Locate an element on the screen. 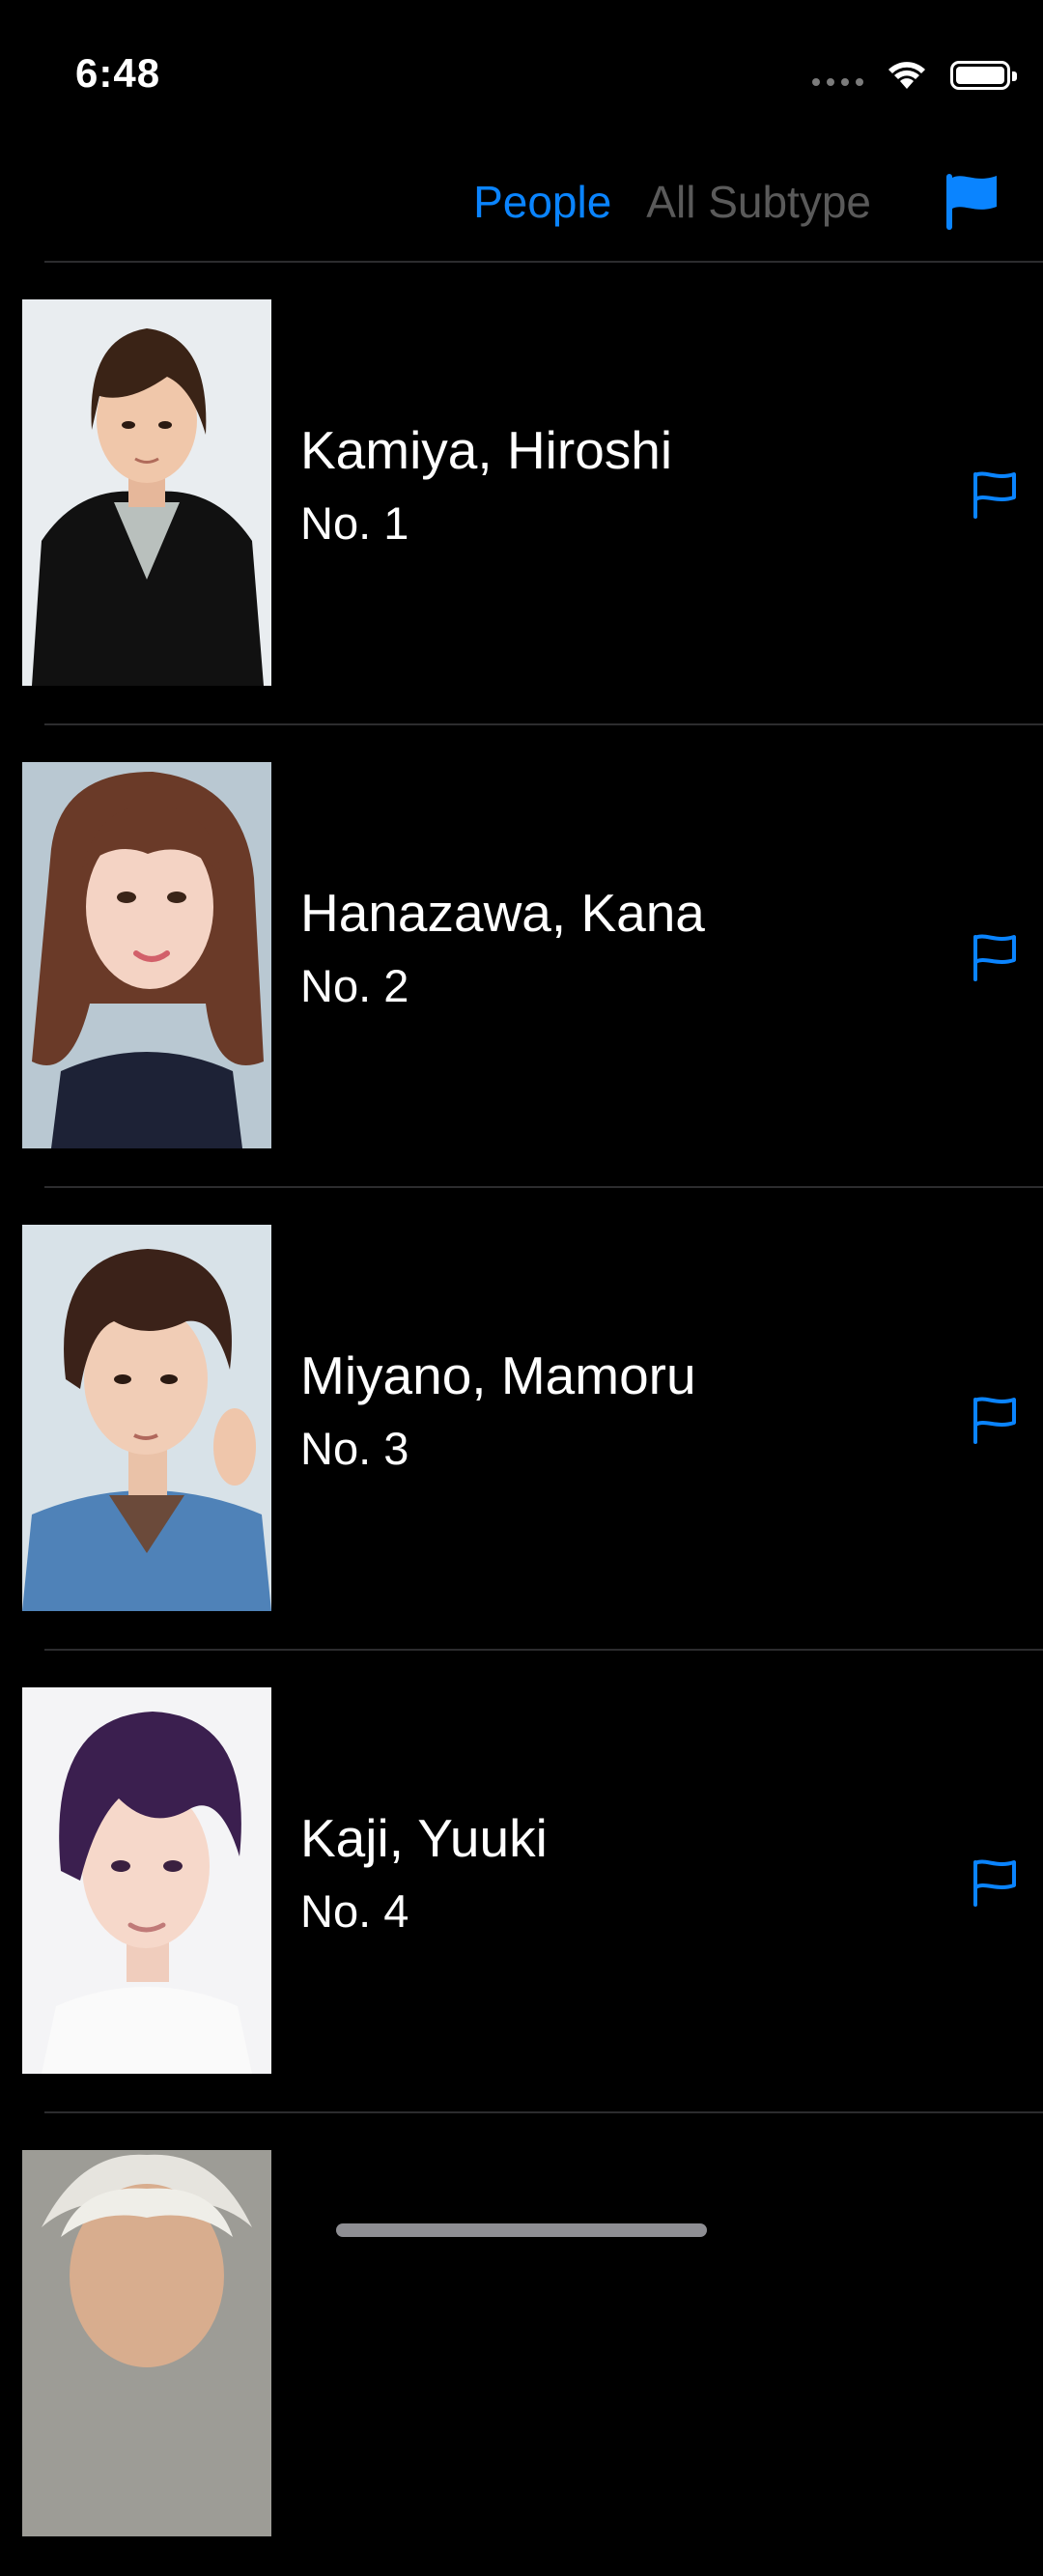 The width and height of the screenshot is (1043, 2576). person-number: No. 2 is located at coordinates (355, 985).